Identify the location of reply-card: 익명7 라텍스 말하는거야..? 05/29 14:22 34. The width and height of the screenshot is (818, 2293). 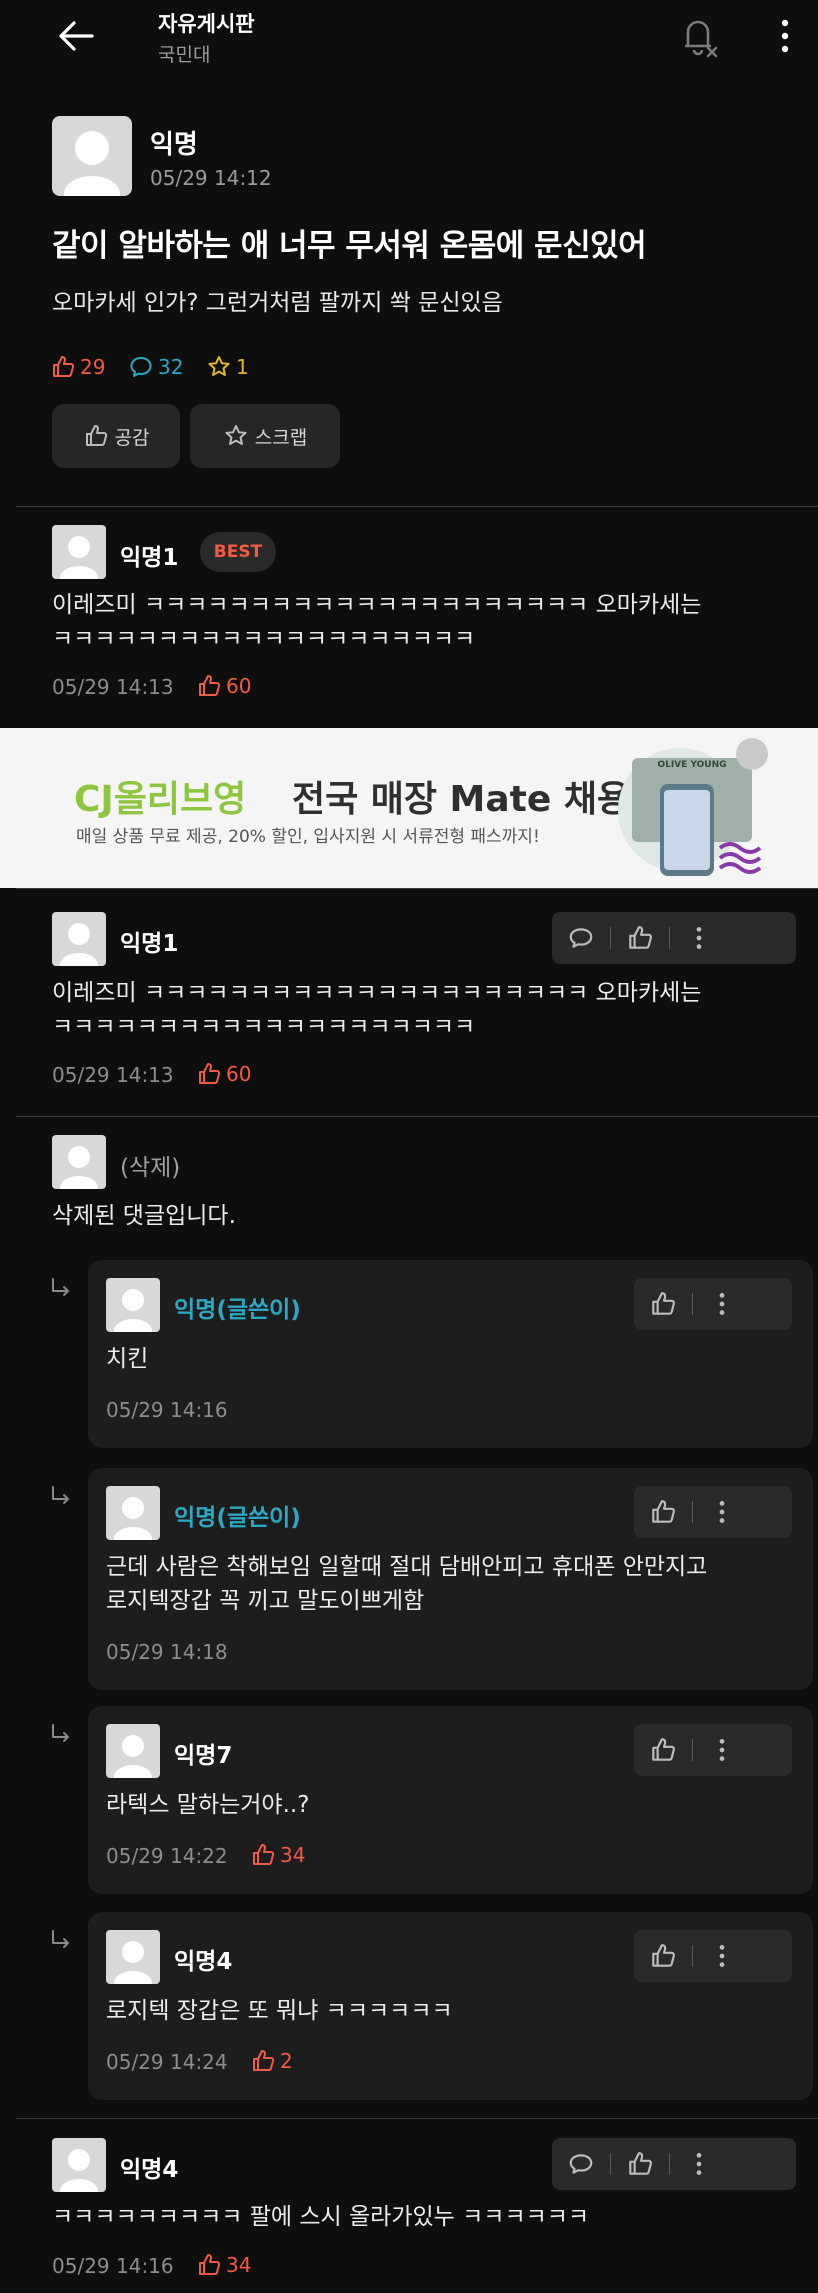
(450, 1800).